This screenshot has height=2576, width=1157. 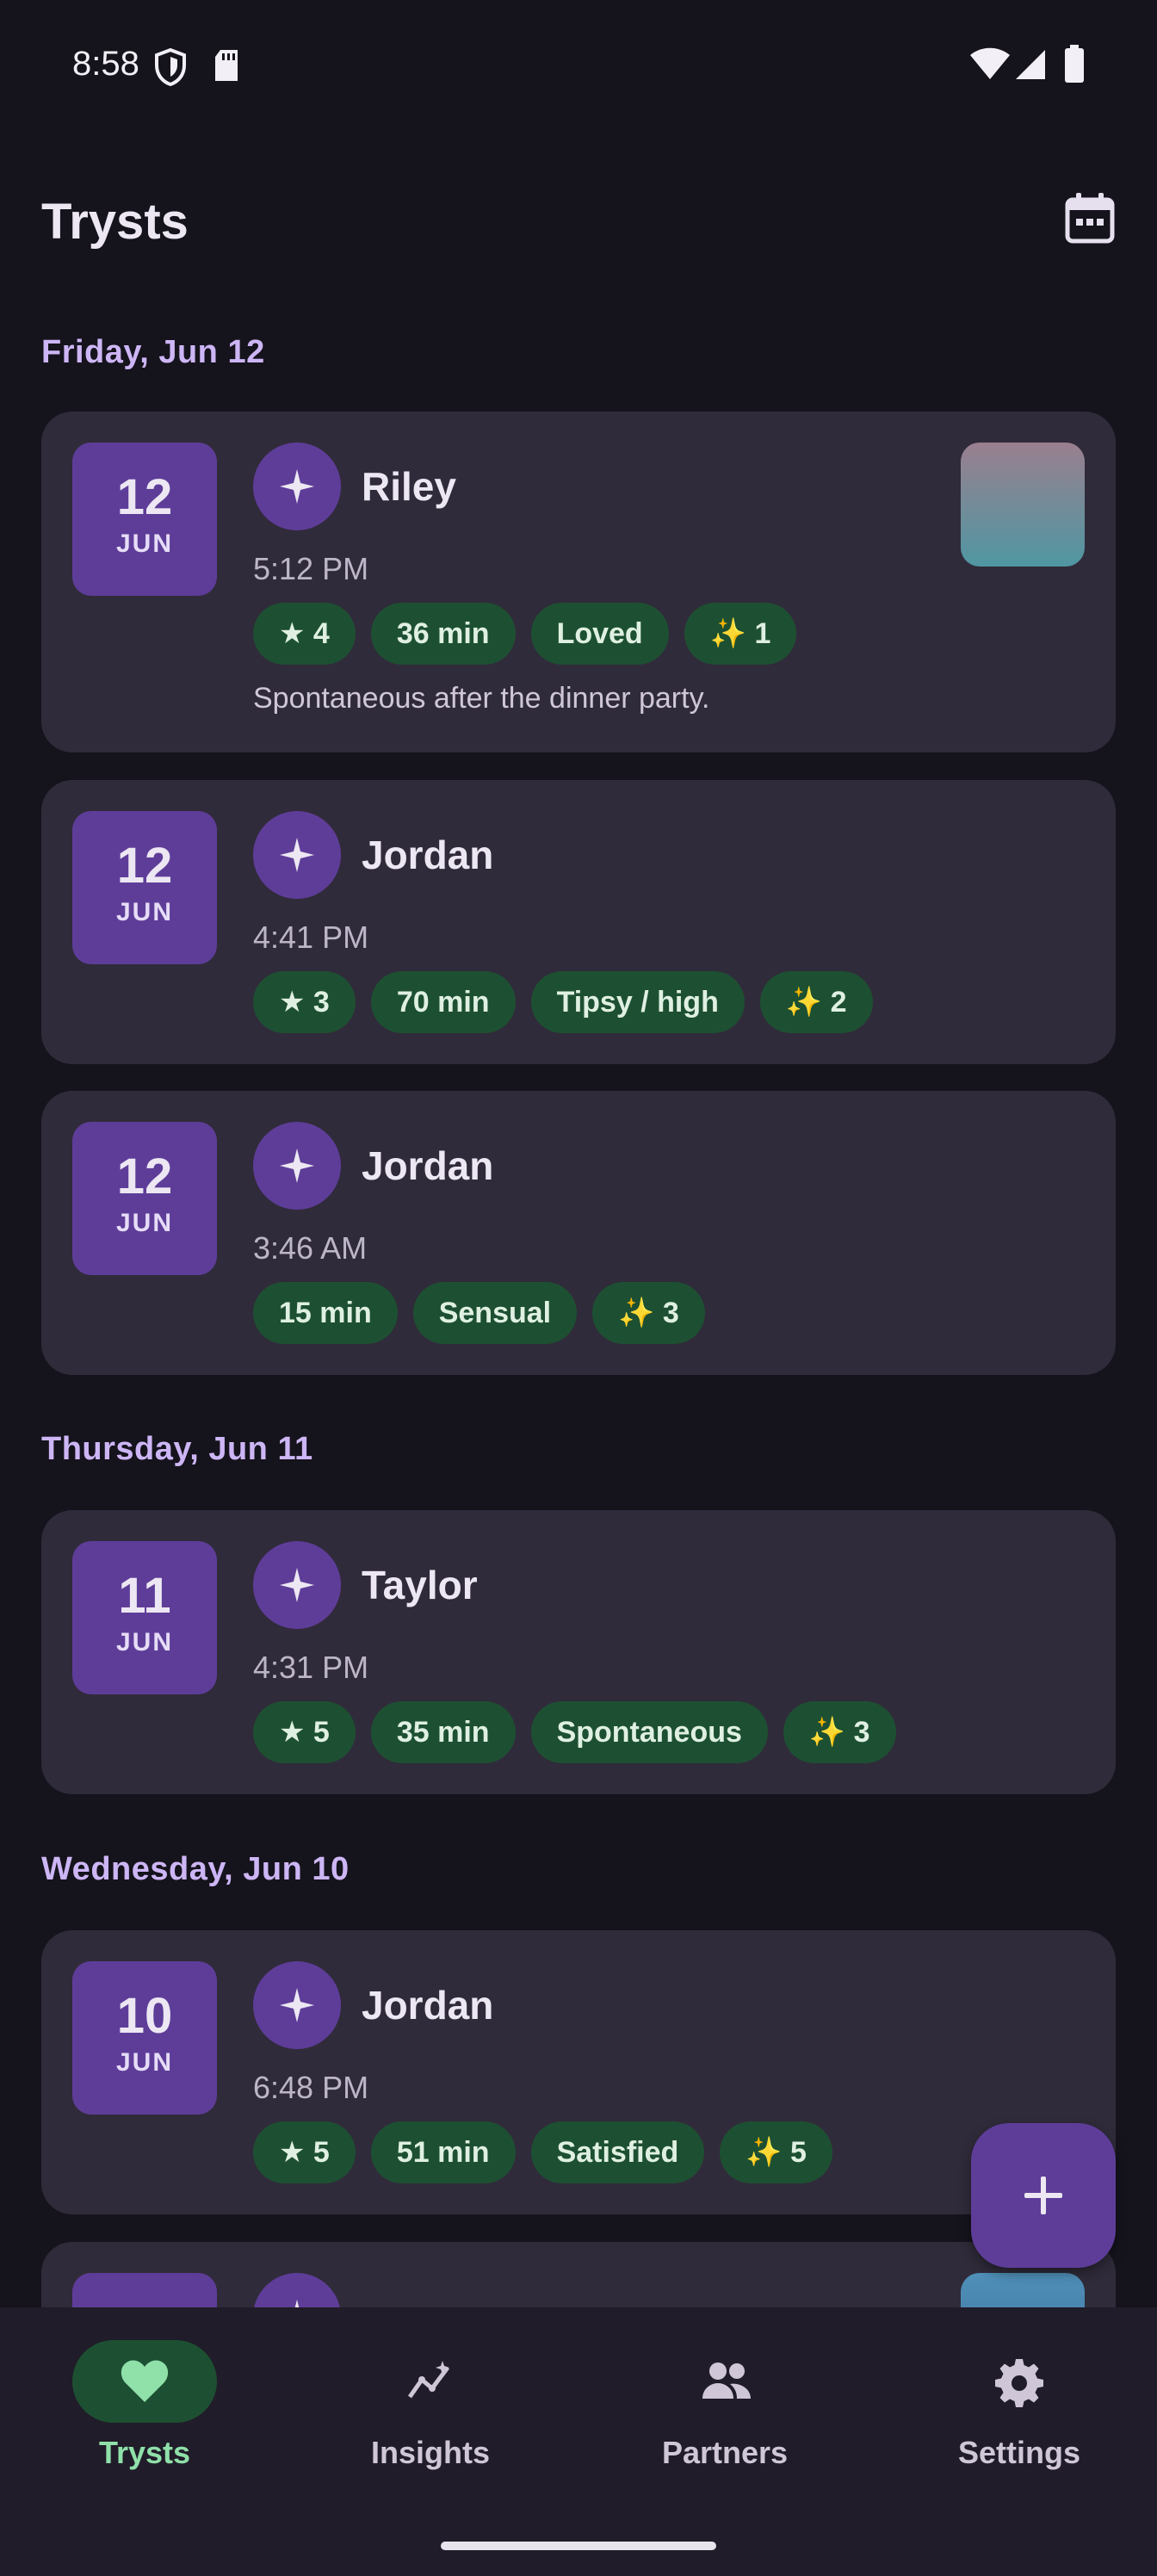 I want to click on app-bar: Trysts, so click(x=579, y=219).